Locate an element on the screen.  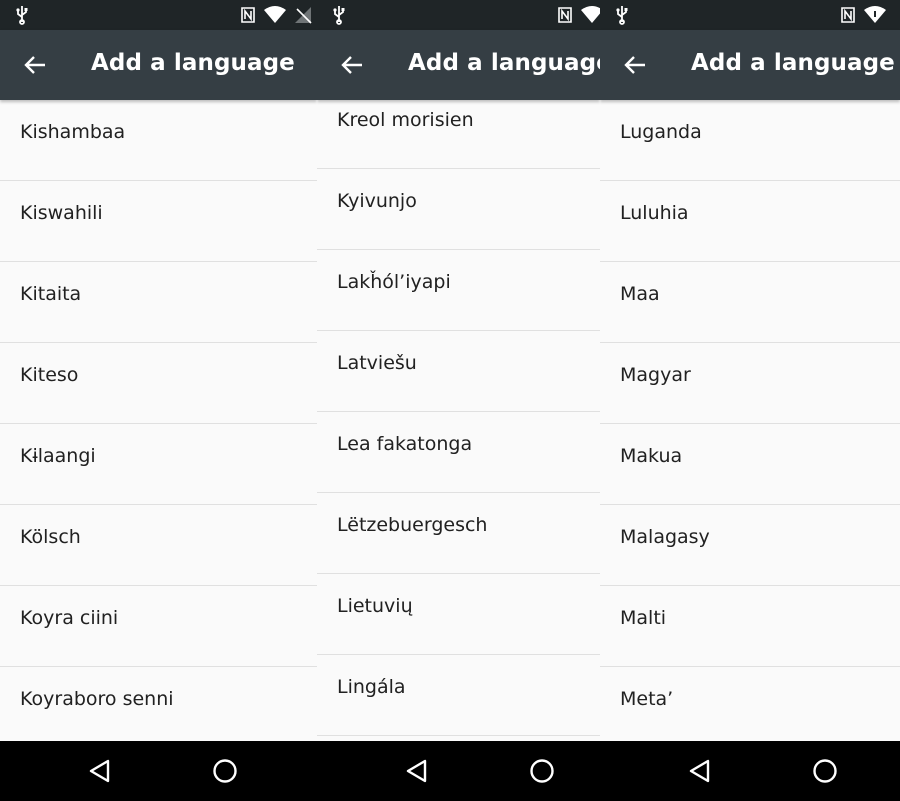
list-item: Meta’ is located at coordinates (750, 704).